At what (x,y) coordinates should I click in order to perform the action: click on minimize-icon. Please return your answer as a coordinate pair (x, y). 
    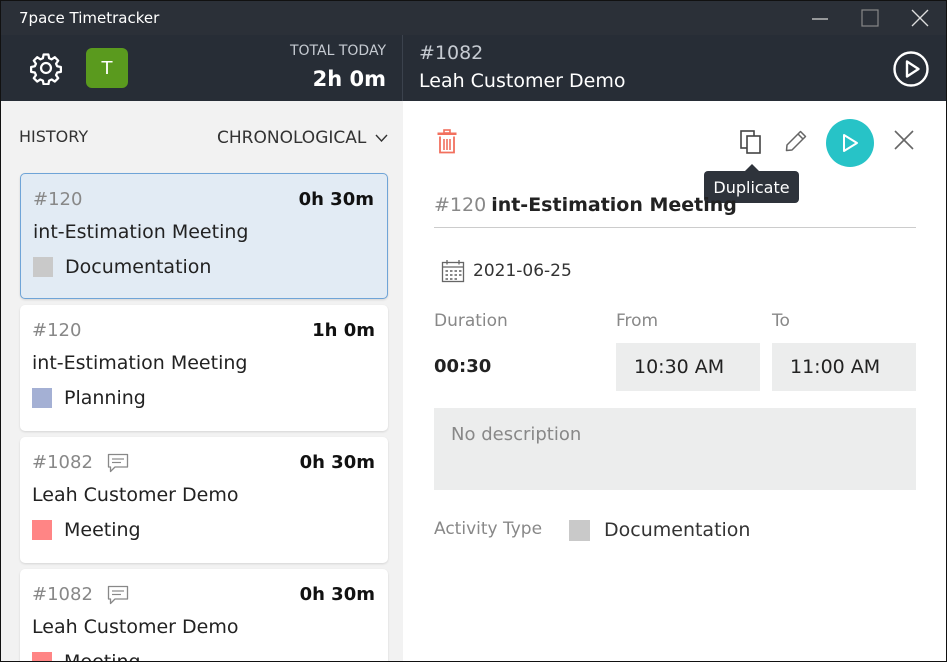
    Looking at the image, I should click on (820, 19).